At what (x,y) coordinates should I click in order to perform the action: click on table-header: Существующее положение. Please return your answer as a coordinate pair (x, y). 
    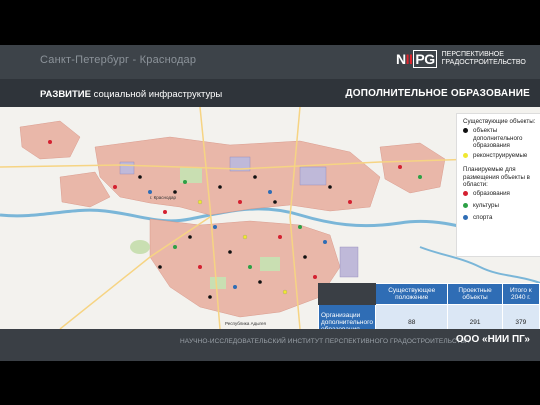
    Looking at the image, I should click on (411, 294).